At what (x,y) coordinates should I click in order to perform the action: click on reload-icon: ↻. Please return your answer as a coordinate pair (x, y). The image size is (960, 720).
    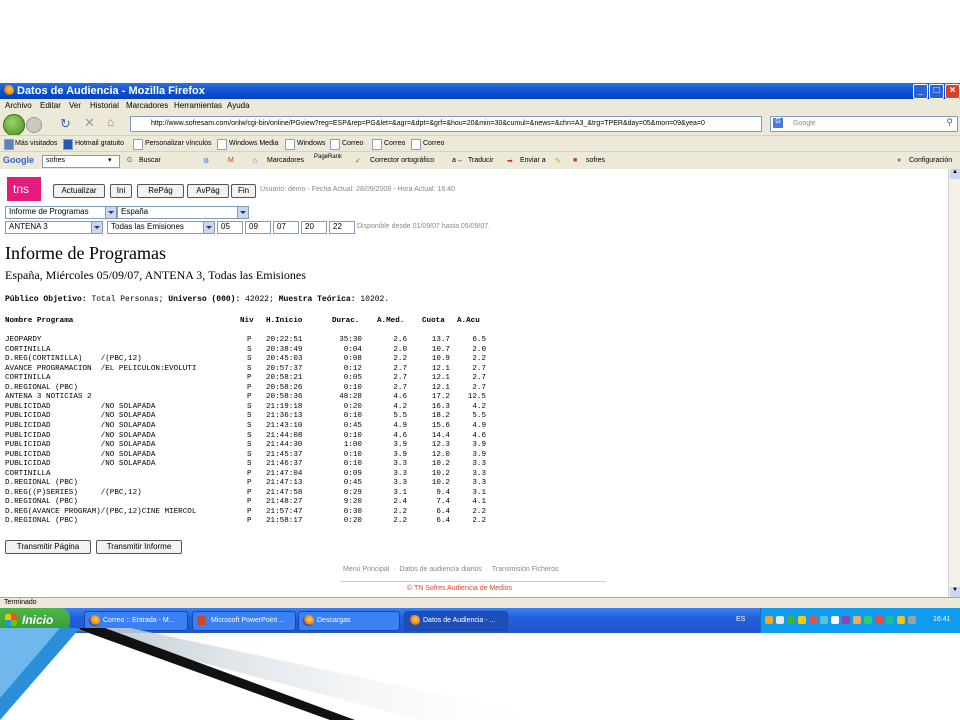
    Looking at the image, I should click on (65, 124).